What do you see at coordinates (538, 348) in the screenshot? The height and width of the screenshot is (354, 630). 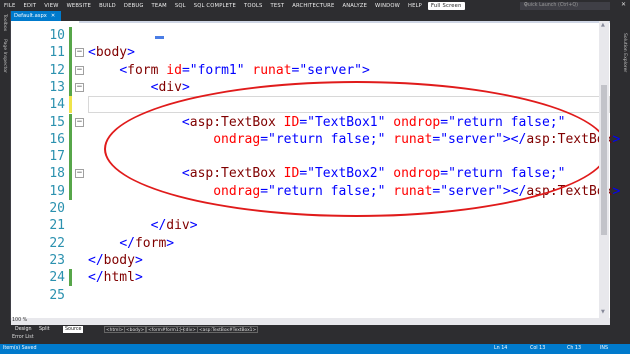 I see `status-column: Col 13` at bounding box center [538, 348].